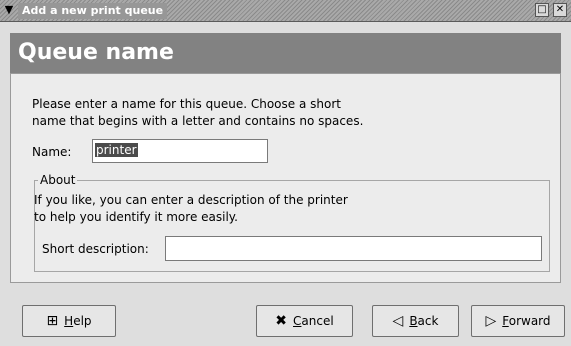 The width and height of the screenshot is (571, 346). I want to click on forward-arrow-icon: ▷, so click(491, 321).